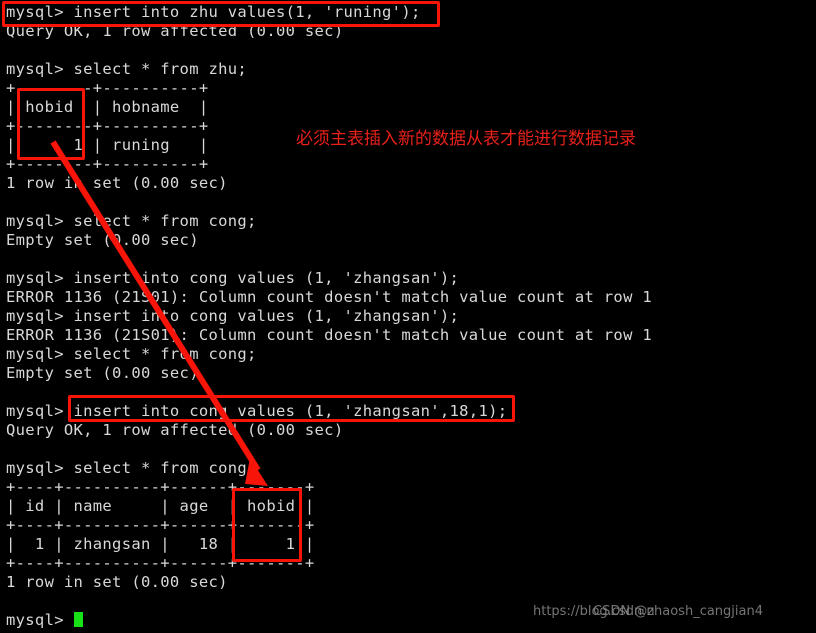 The image size is (816, 633). What do you see at coordinates (107, 107) in the screenshot?
I see `table-header-row: | hobid | hobname |` at bounding box center [107, 107].